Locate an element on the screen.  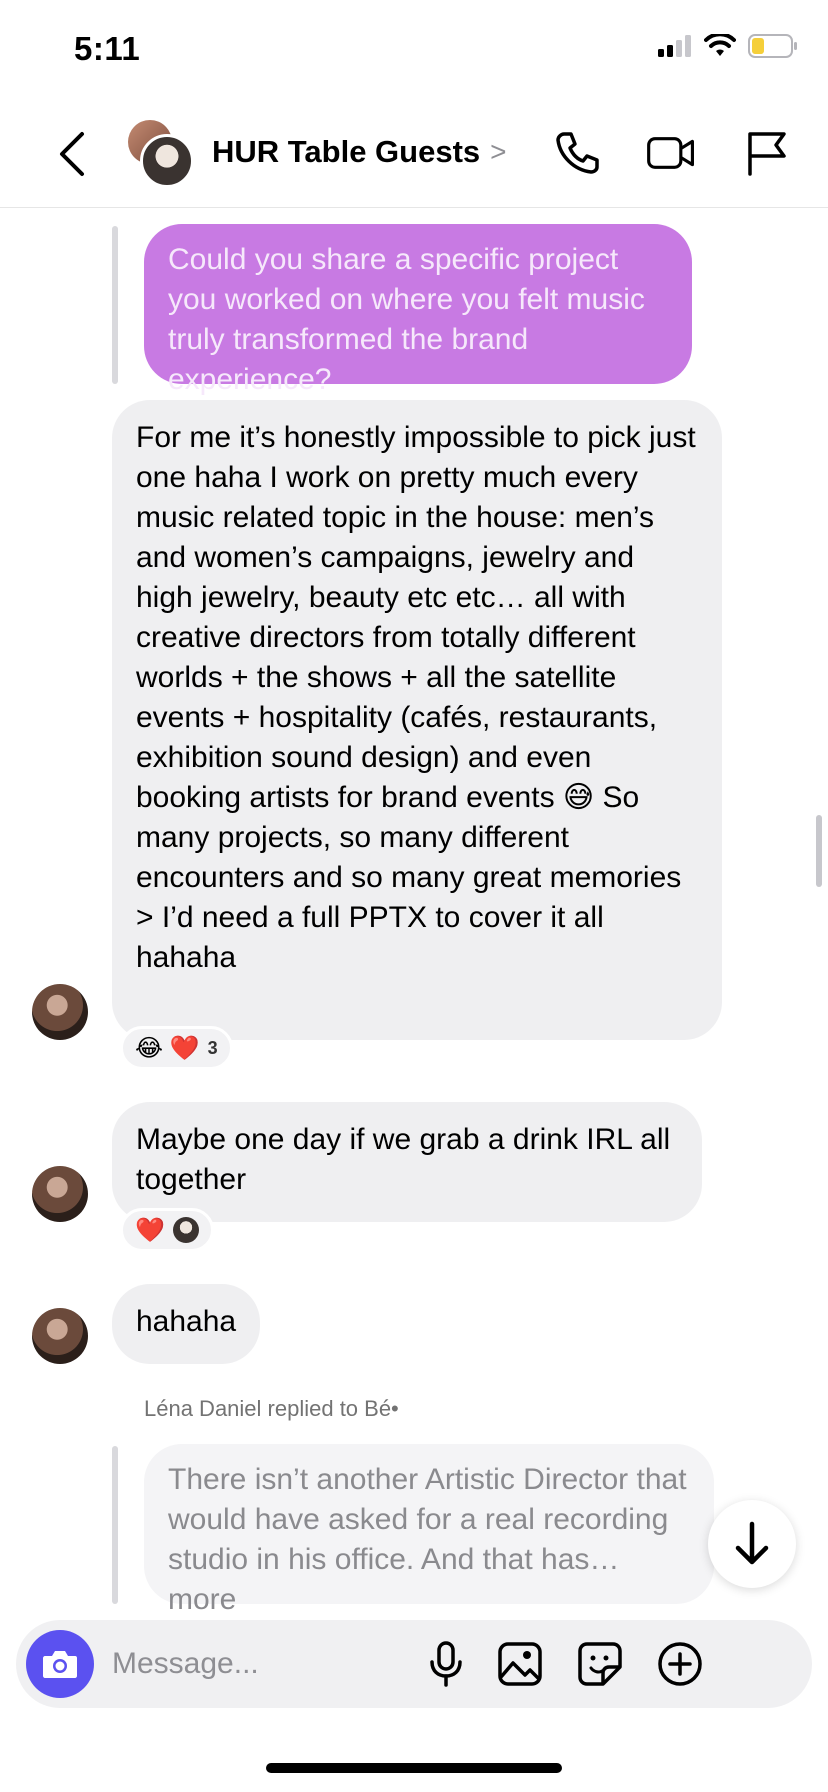
arrow-down-icon is located at coordinates (752, 1543).